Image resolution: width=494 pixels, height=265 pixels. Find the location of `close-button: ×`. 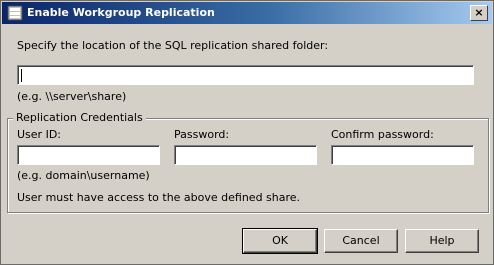

close-button: × is located at coordinates (479, 13).